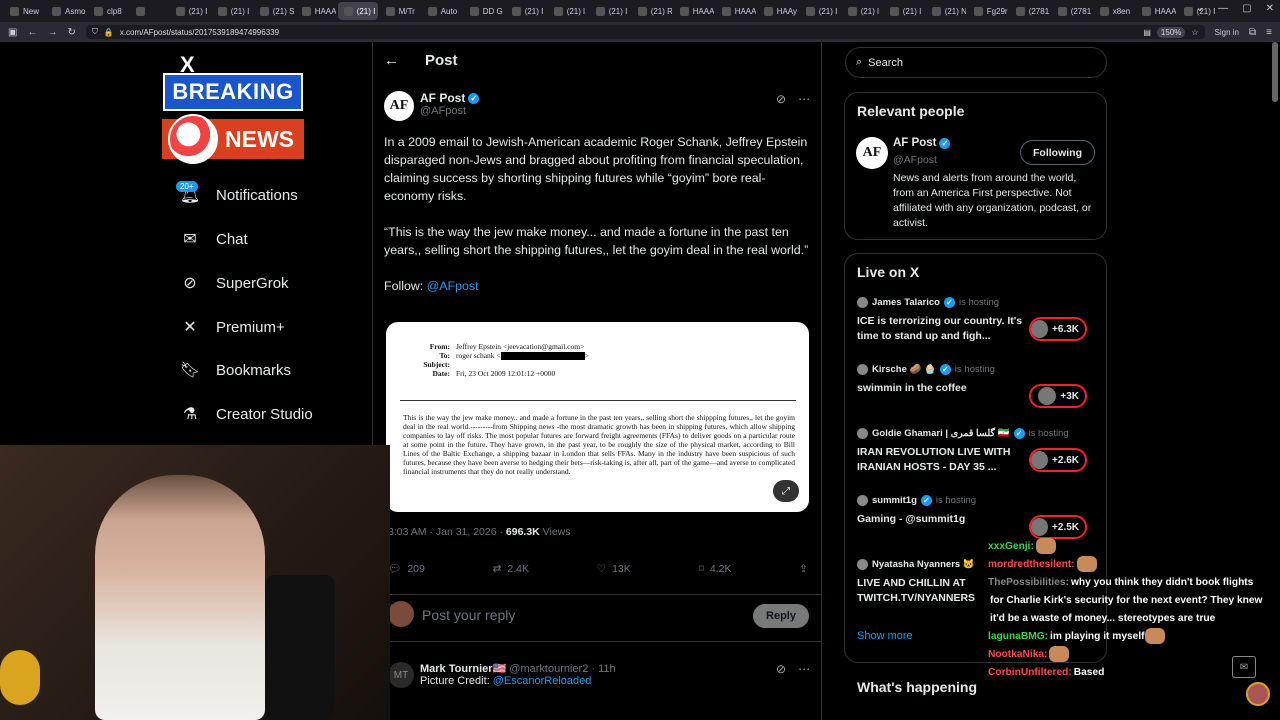 The width and height of the screenshot is (1280, 720). I want to click on maximize-icon: ▢, so click(1246, 8).